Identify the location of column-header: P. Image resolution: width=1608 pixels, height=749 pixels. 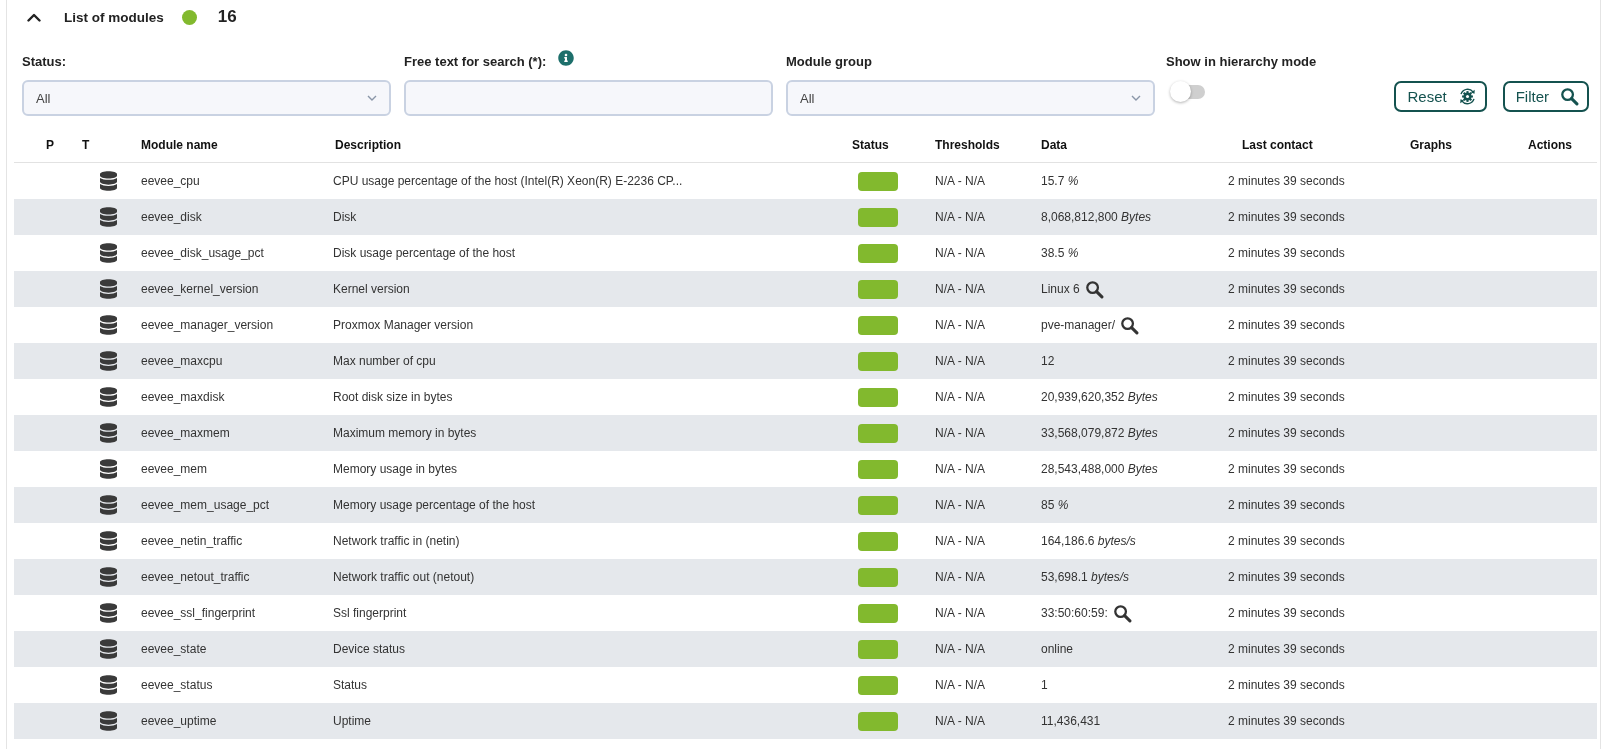
(50, 145).